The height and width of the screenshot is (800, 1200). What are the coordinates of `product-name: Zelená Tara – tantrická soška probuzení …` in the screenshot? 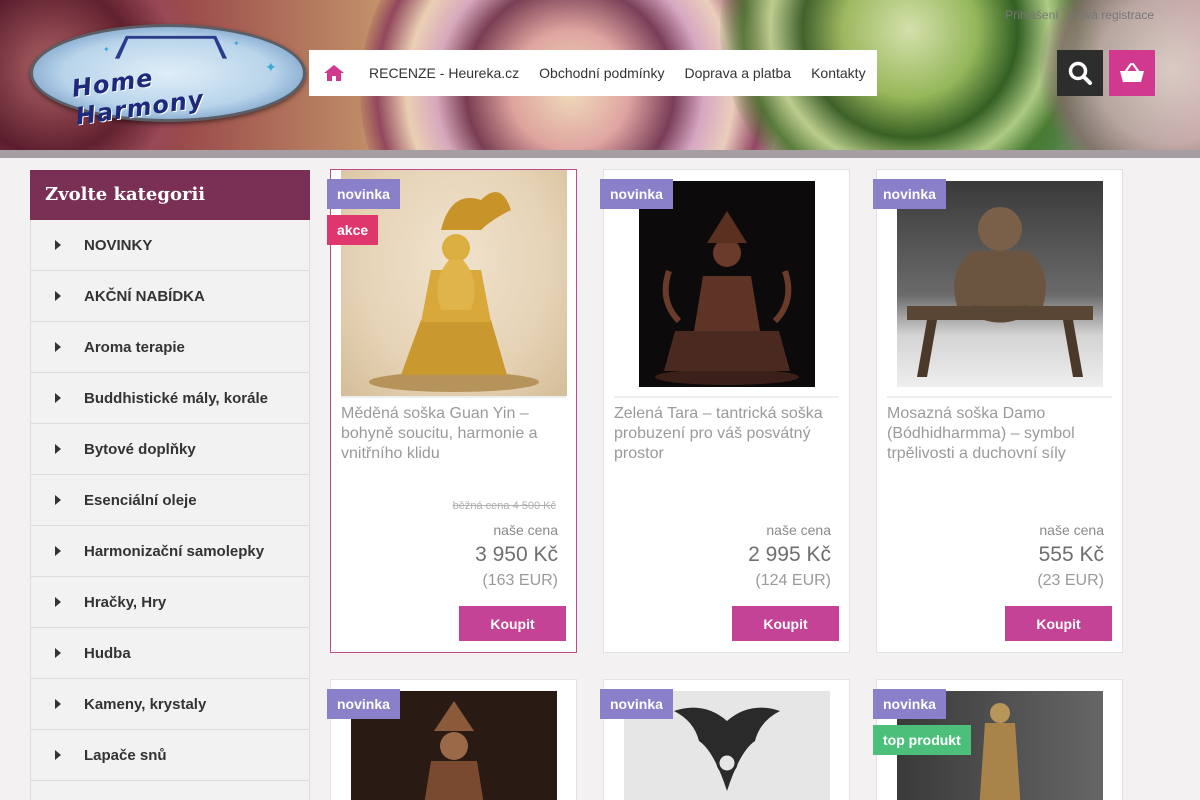 It's located at (726, 434).